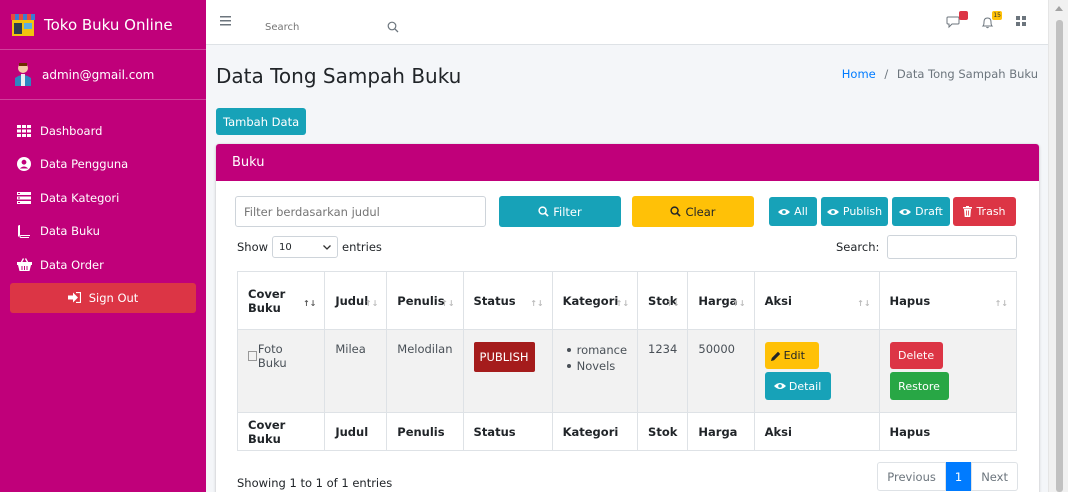  Describe the element at coordinates (805, 386) in the screenshot. I see `detail-label: Detail` at that location.